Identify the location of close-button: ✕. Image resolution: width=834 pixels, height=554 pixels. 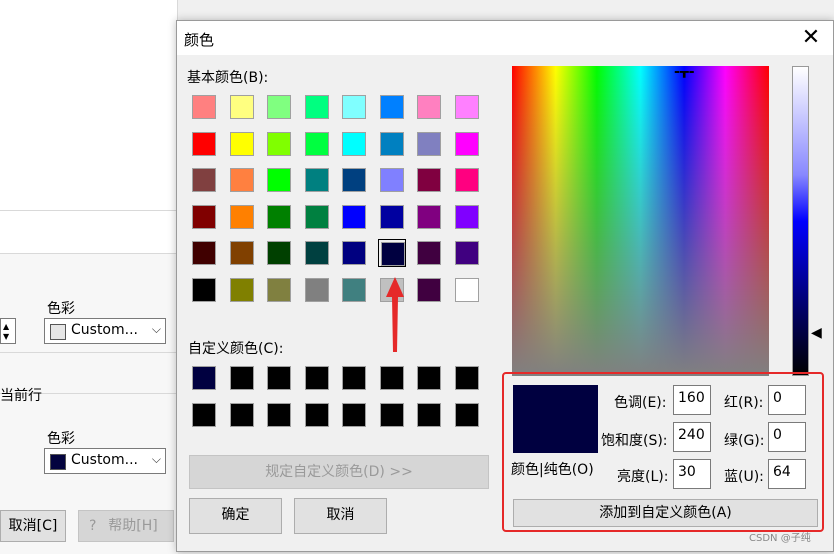
(811, 38).